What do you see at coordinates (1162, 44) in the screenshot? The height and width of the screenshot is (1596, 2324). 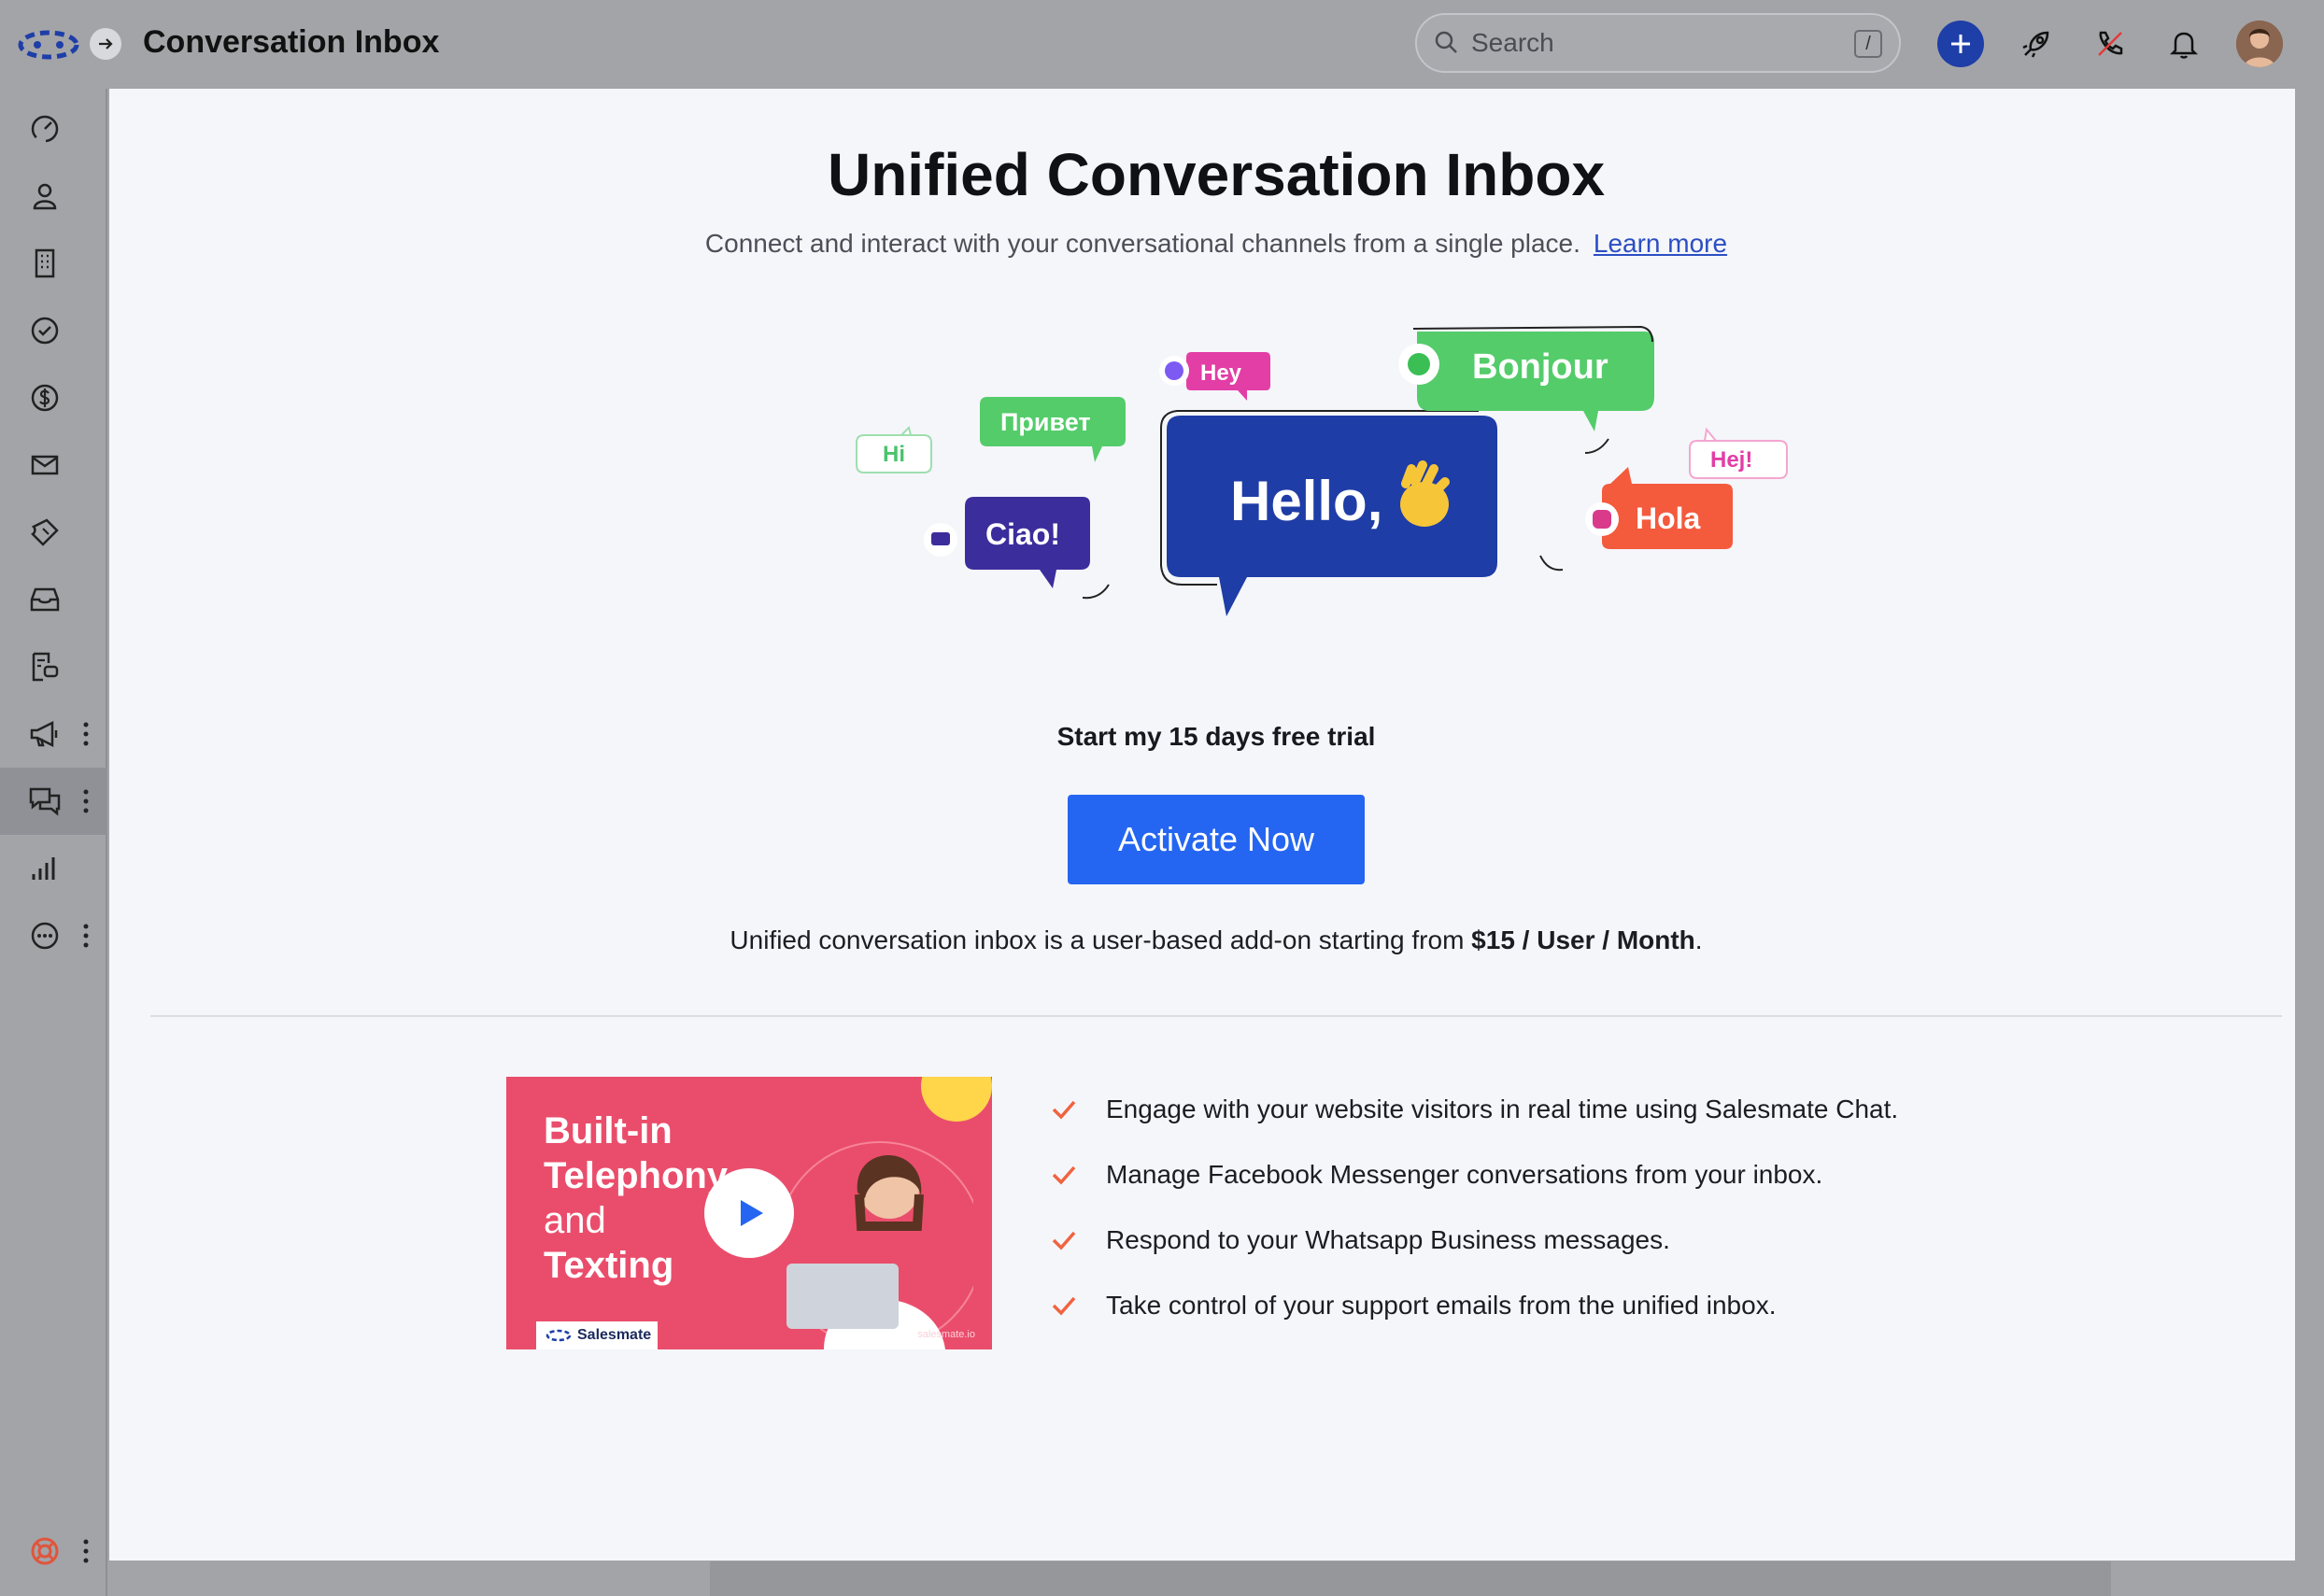 I see `top-bar: Conversation Inbox /` at bounding box center [1162, 44].